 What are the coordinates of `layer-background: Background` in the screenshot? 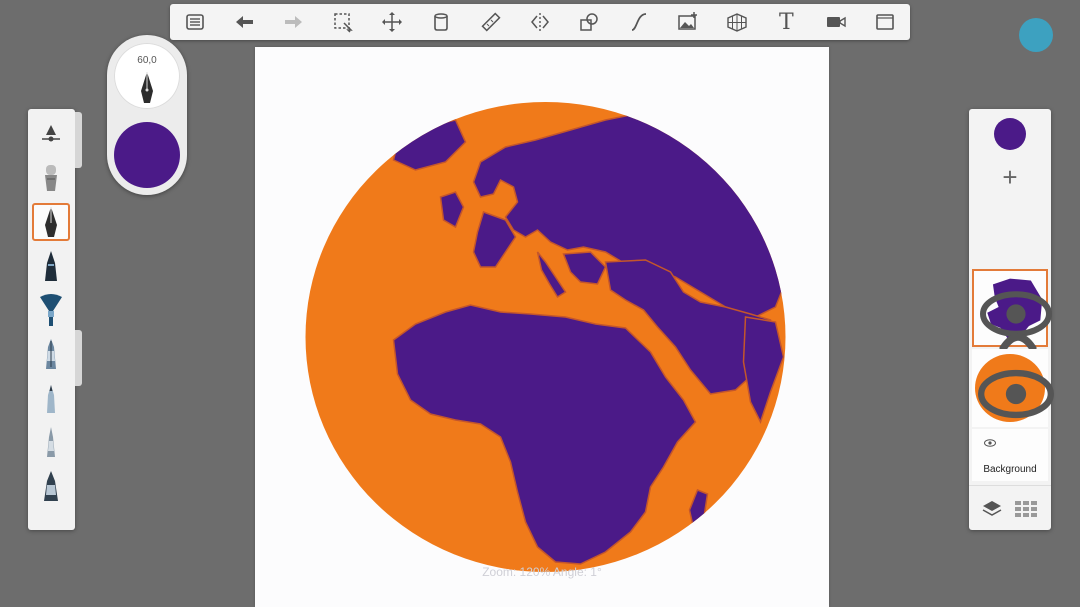 It's located at (1010, 455).